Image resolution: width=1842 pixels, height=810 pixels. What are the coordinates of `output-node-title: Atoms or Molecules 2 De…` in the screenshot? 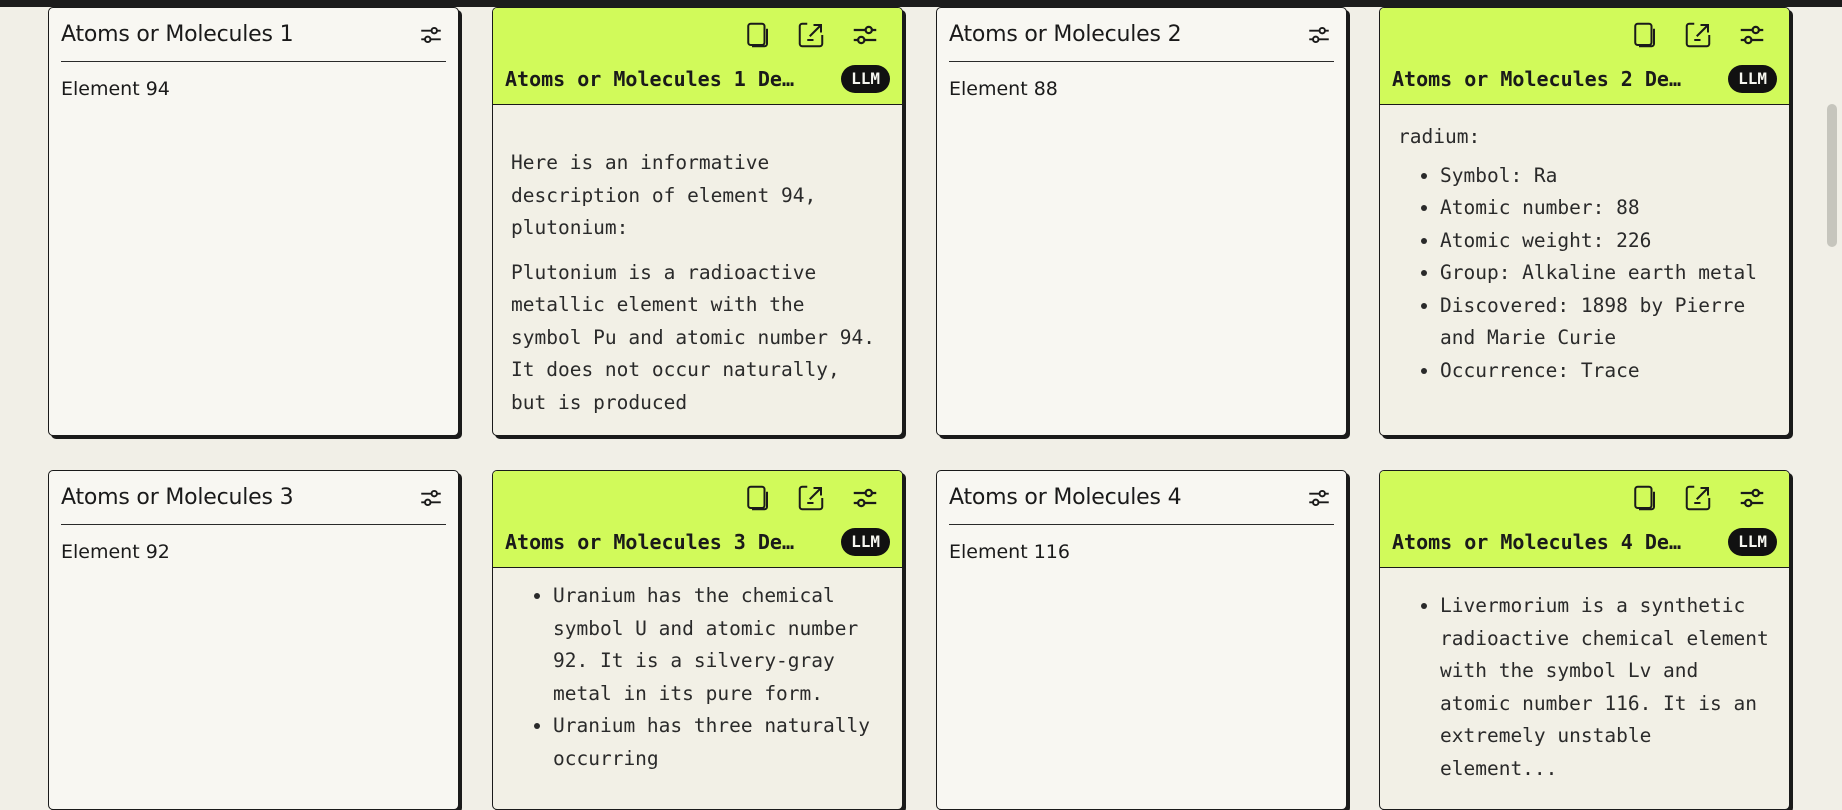 It's located at (1536, 79).